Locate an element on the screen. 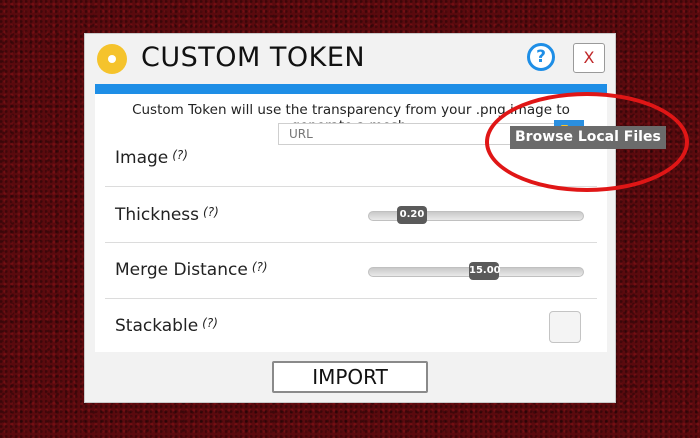 This screenshot has height=438, width=700. stackable-checkbox is located at coordinates (565, 327).